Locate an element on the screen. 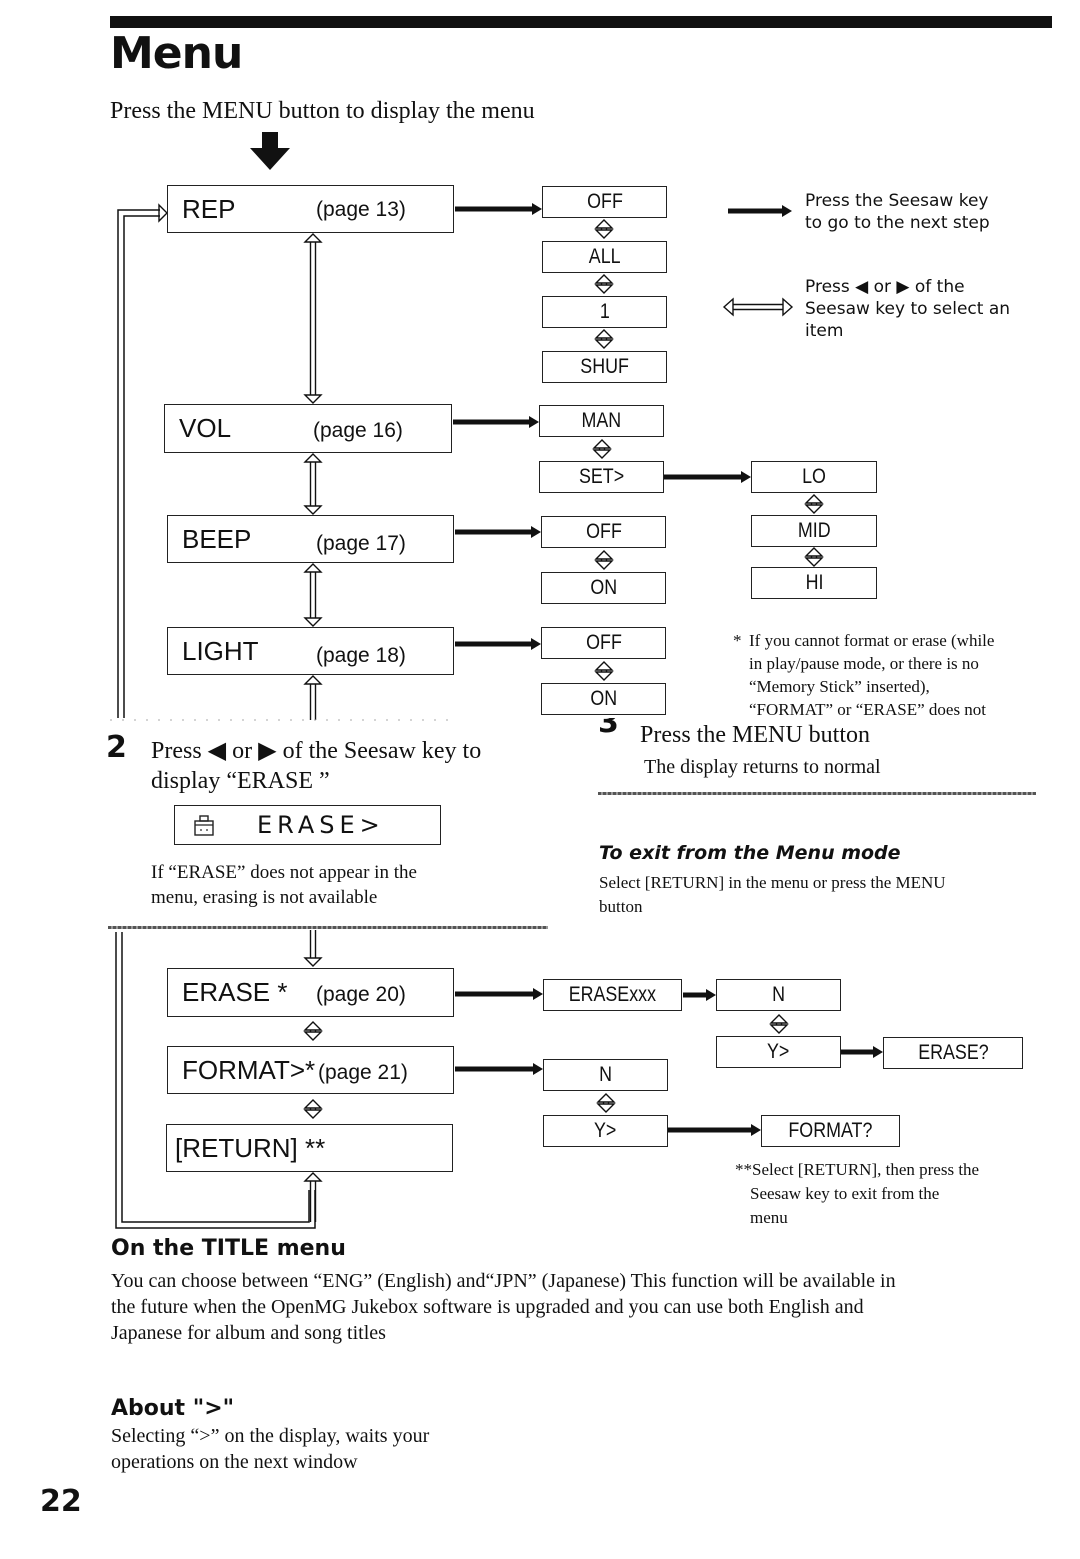 Image resolution: width=1080 pixels, height=1559 pixels. option-light-off: OFF is located at coordinates (603, 643).